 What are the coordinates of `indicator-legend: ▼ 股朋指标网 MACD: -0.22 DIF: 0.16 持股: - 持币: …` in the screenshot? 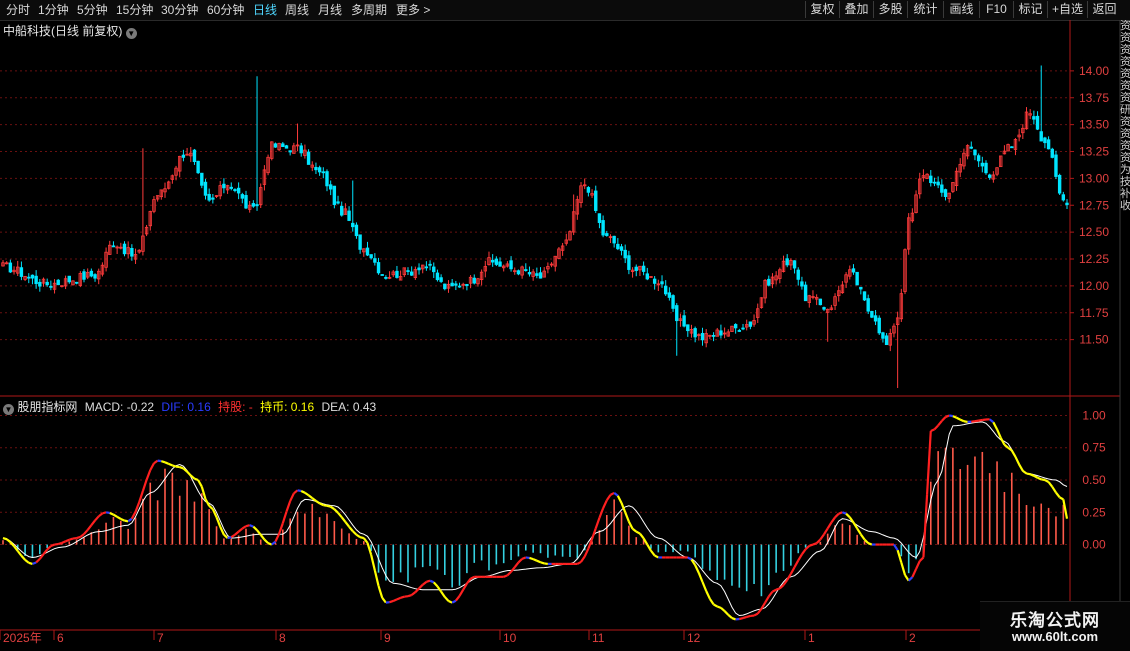 It's located at (189, 406).